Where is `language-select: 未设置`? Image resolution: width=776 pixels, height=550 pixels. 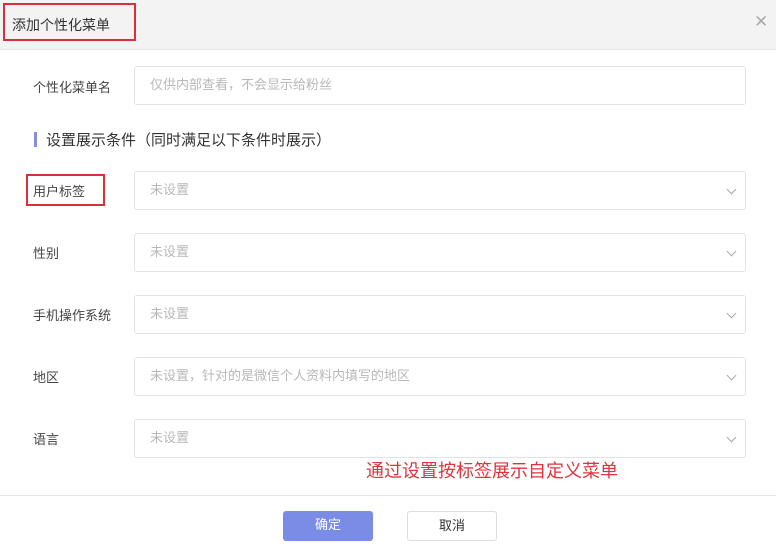 language-select: 未设置 is located at coordinates (440, 438).